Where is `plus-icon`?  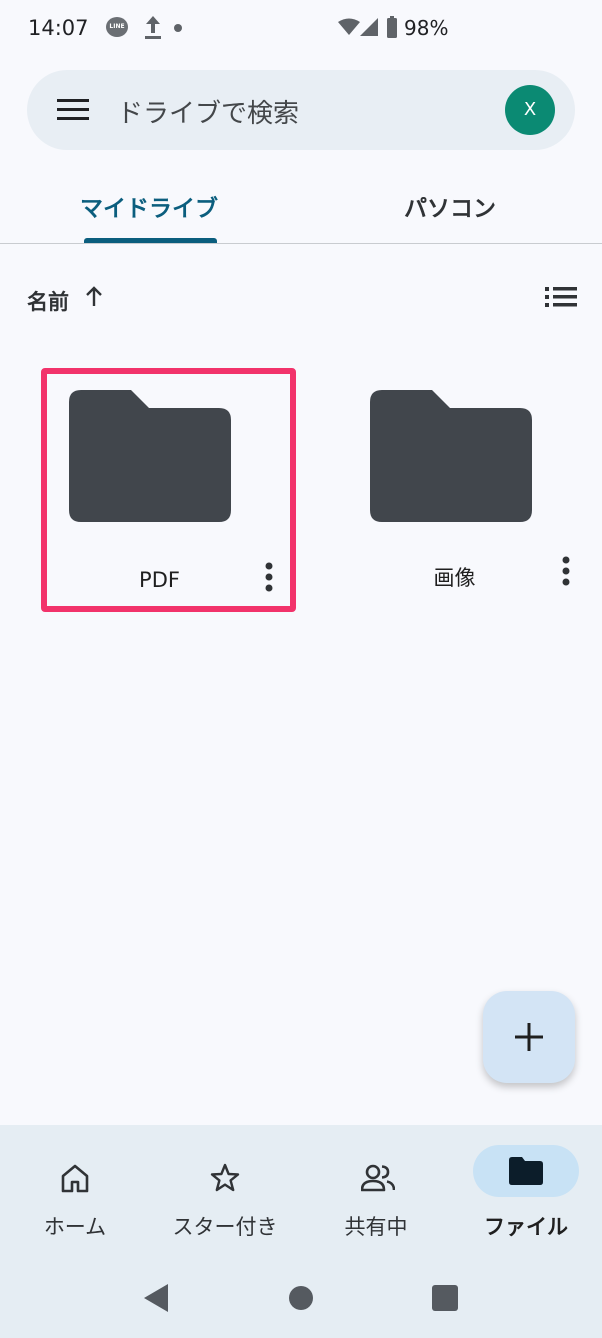 plus-icon is located at coordinates (529, 1037).